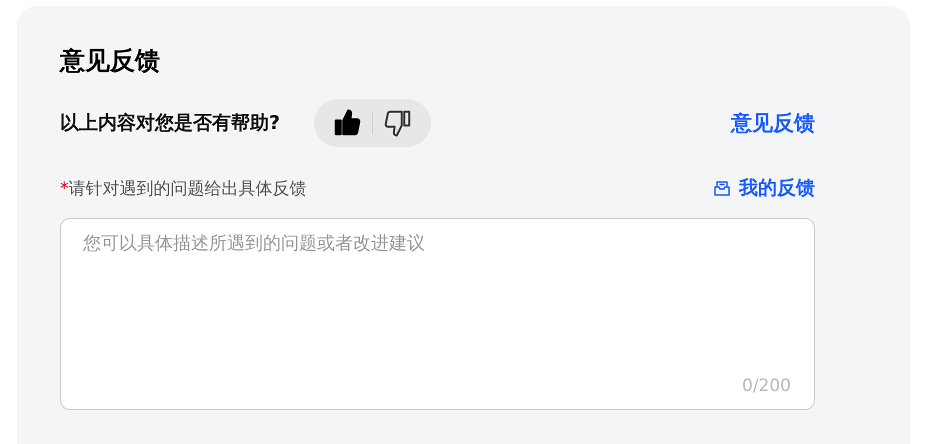 Image resolution: width=930 pixels, height=444 pixels. What do you see at coordinates (773, 123) in the screenshot?
I see `feedback-link: 意见反馈` at bounding box center [773, 123].